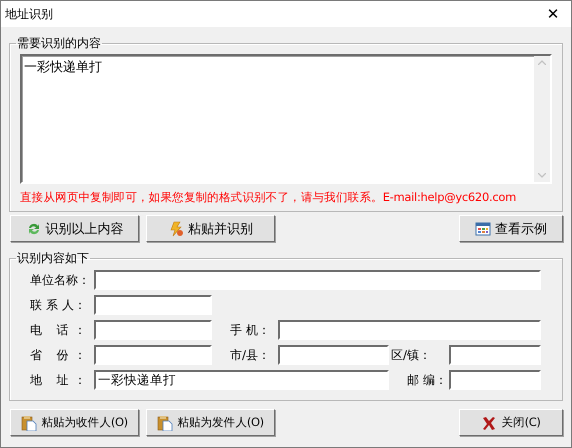 Image resolution: width=572 pixels, height=448 pixels. I want to click on window-title: 地址识别, so click(29, 14).